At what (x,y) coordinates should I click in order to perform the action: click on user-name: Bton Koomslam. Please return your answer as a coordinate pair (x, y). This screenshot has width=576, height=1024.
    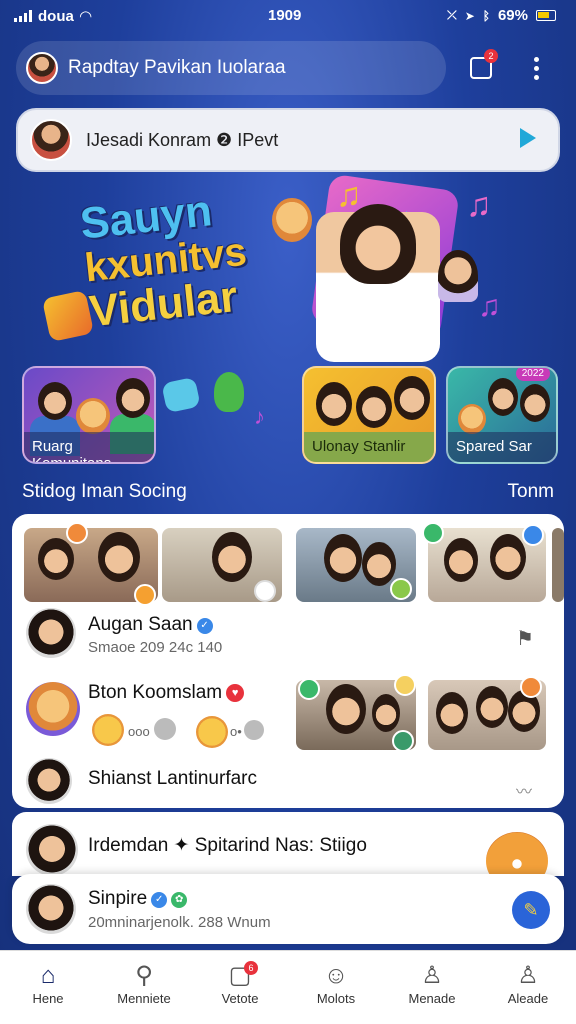
    Looking at the image, I should click on (155, 692).